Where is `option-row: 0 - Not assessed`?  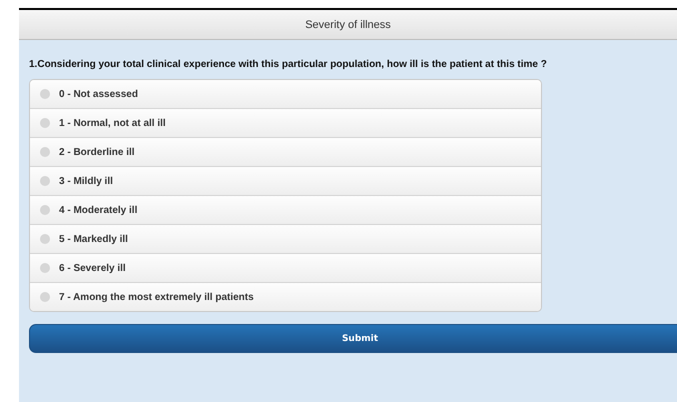
option-row: 0 - Not assessed is located at coordinates (285, 94).